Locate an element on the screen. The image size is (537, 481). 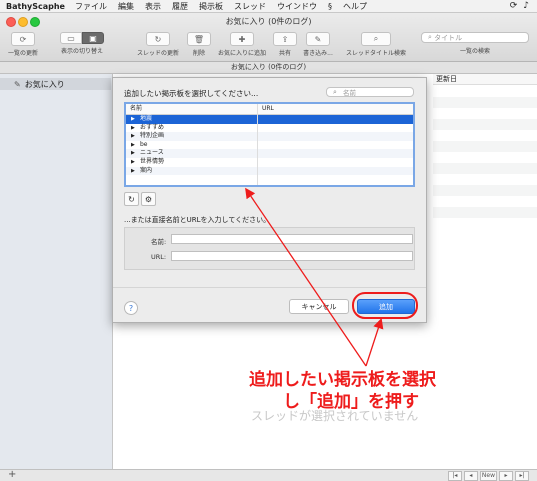
annotation-text: 追加したい掲示板を選択 し「追加」を押す is located at coordinates (364, 391).